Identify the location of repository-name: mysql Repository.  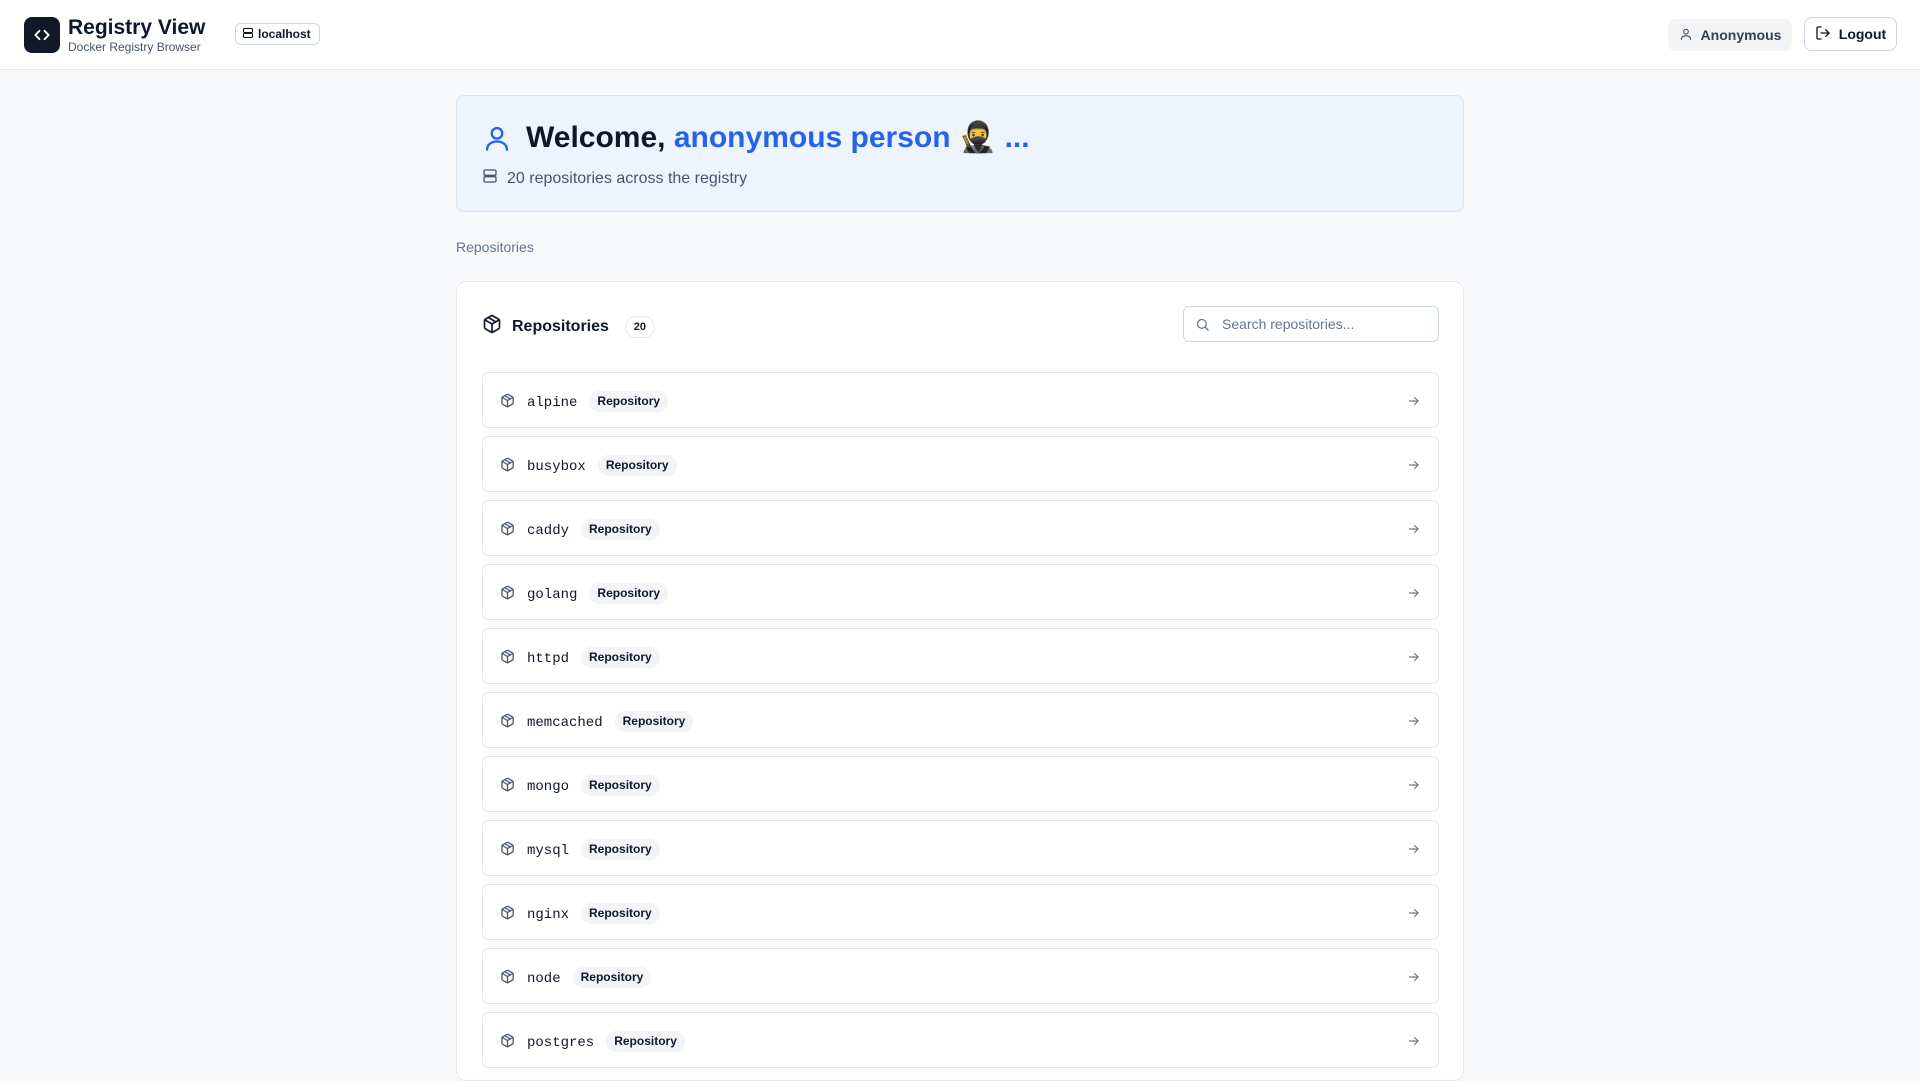
(593, 849).